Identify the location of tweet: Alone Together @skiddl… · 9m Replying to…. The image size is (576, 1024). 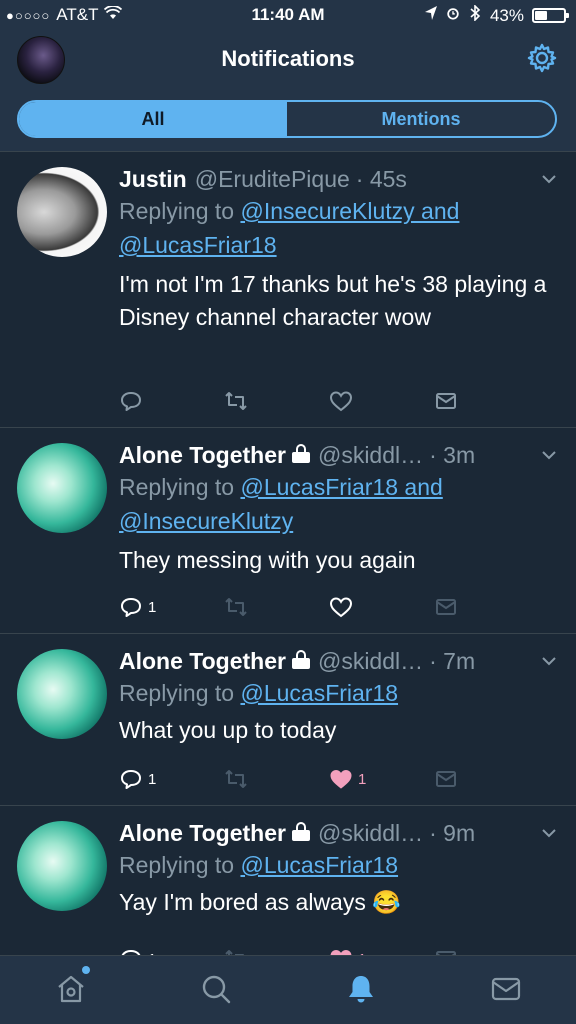
(288, 880).